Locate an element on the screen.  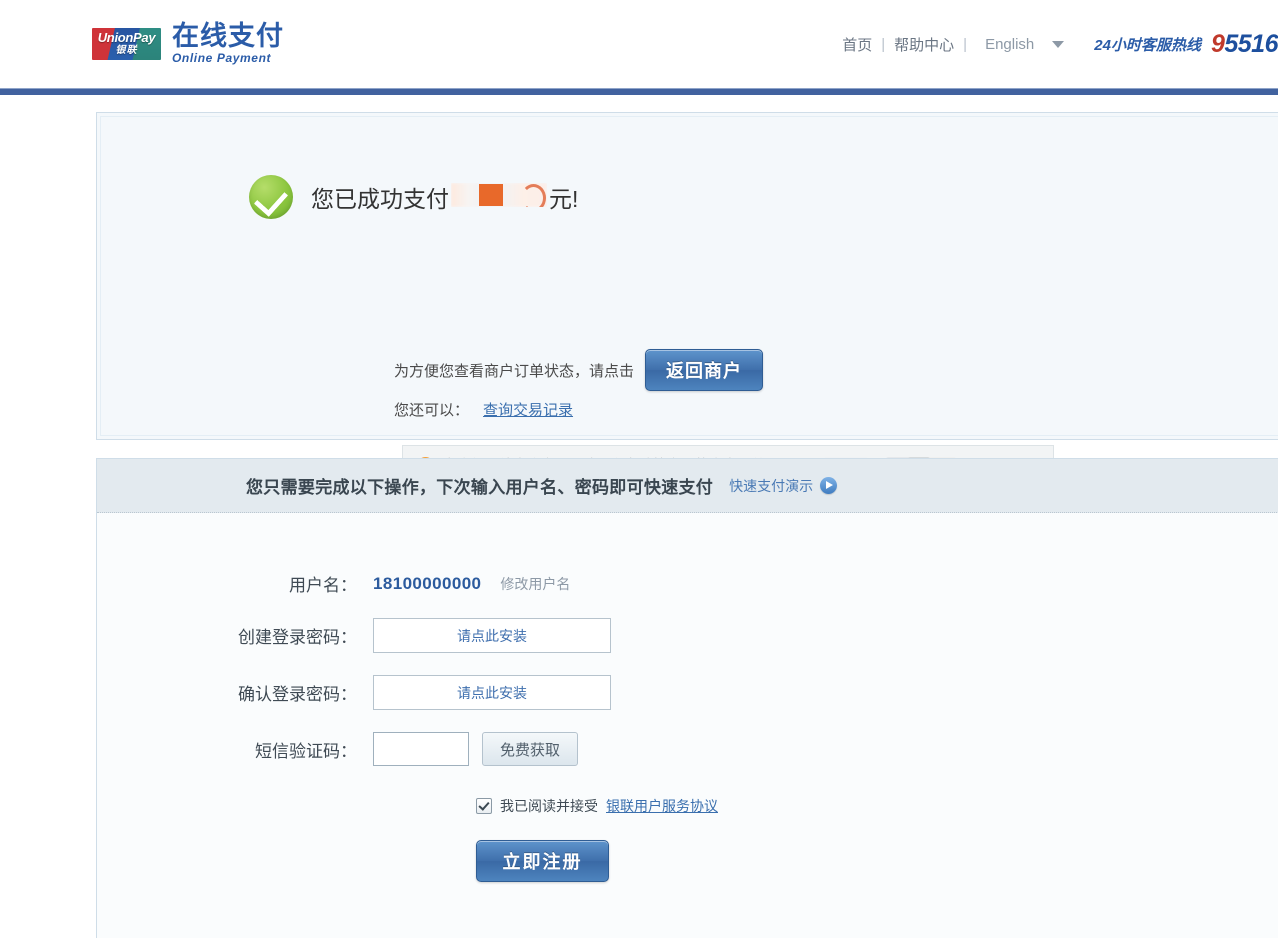
username-value: 18100000000 is located at coordinates (427, 583).